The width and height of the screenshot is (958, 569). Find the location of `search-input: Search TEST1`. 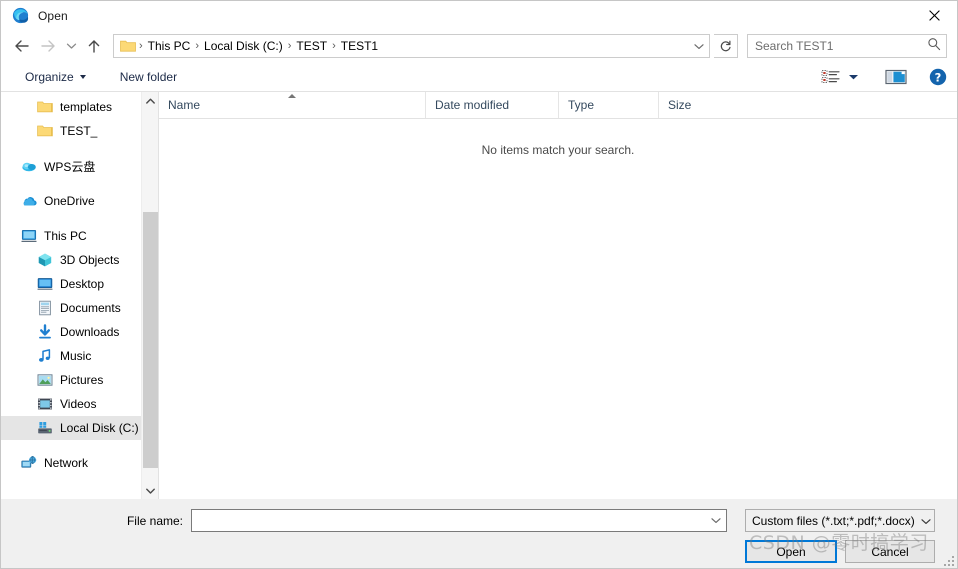

search-input: Search TEST1 is located at coordinates (847, 46).